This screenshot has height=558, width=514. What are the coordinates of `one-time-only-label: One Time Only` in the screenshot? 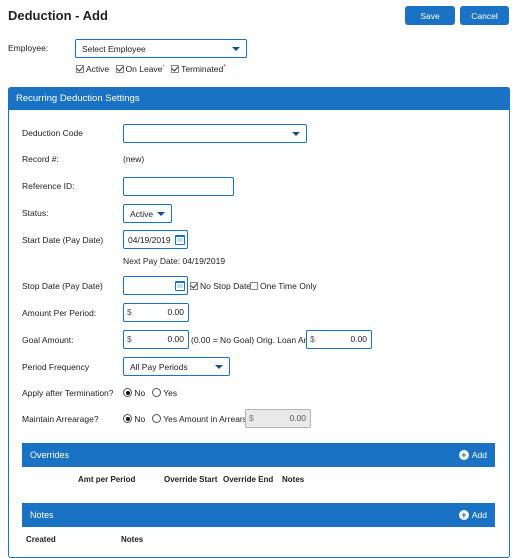 It's located at (288, 286).